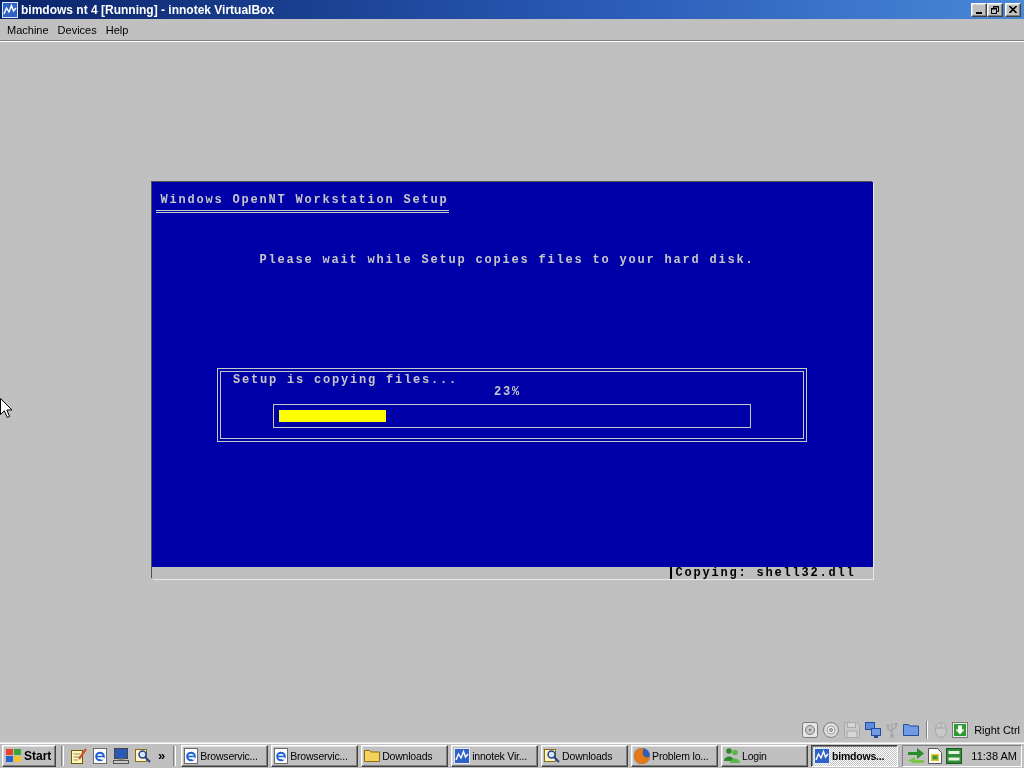  What do you see at coordinates (732, 755) in the screenshot?
I see `people-icon` at bounding box center [732, 755].